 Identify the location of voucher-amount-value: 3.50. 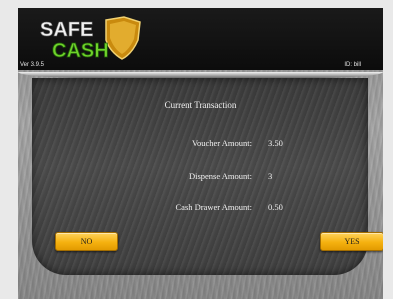
(275, 143).